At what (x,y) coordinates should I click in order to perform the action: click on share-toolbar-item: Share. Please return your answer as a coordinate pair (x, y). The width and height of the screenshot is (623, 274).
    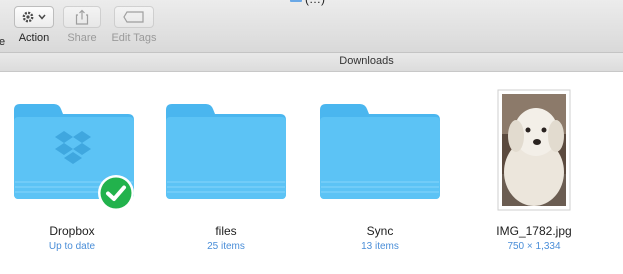
    Looking at the image, I should click on (82, 25).